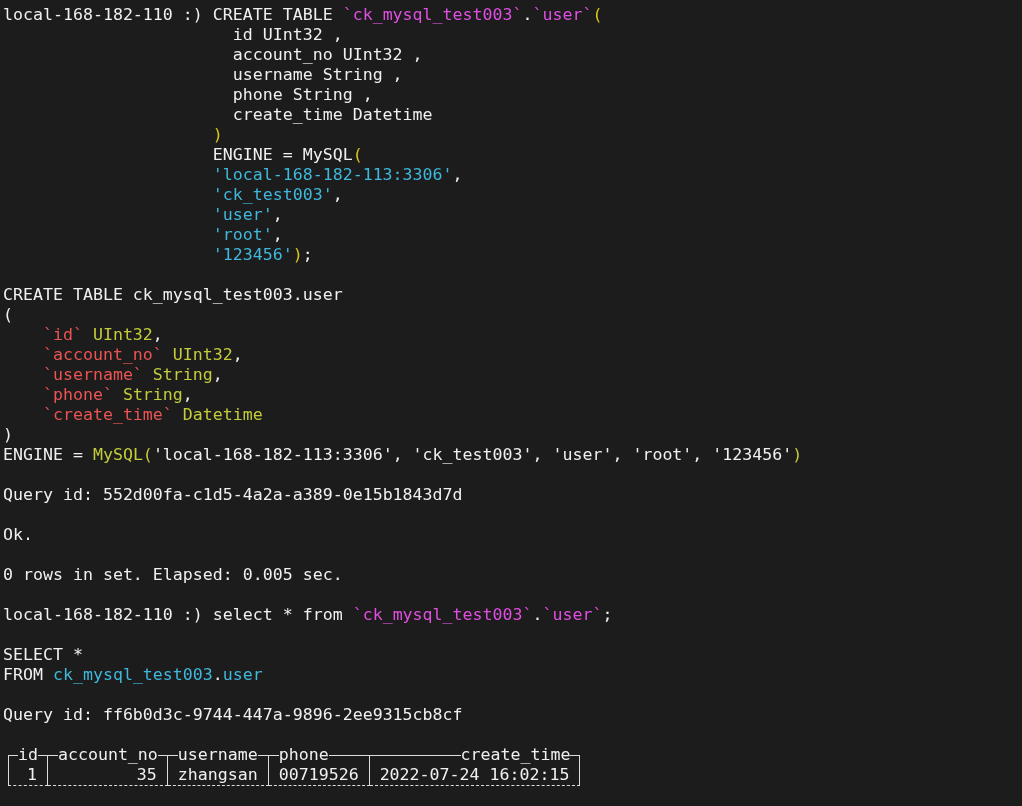 The width and height of the screenshot is (1022, 806). I want to click on terminal-line: `username` String,, so click(132, 375).